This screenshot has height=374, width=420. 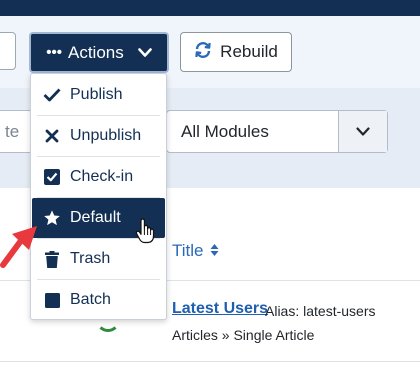 I want to click on annotation-arrow-icon, so click(x=20, y=246).